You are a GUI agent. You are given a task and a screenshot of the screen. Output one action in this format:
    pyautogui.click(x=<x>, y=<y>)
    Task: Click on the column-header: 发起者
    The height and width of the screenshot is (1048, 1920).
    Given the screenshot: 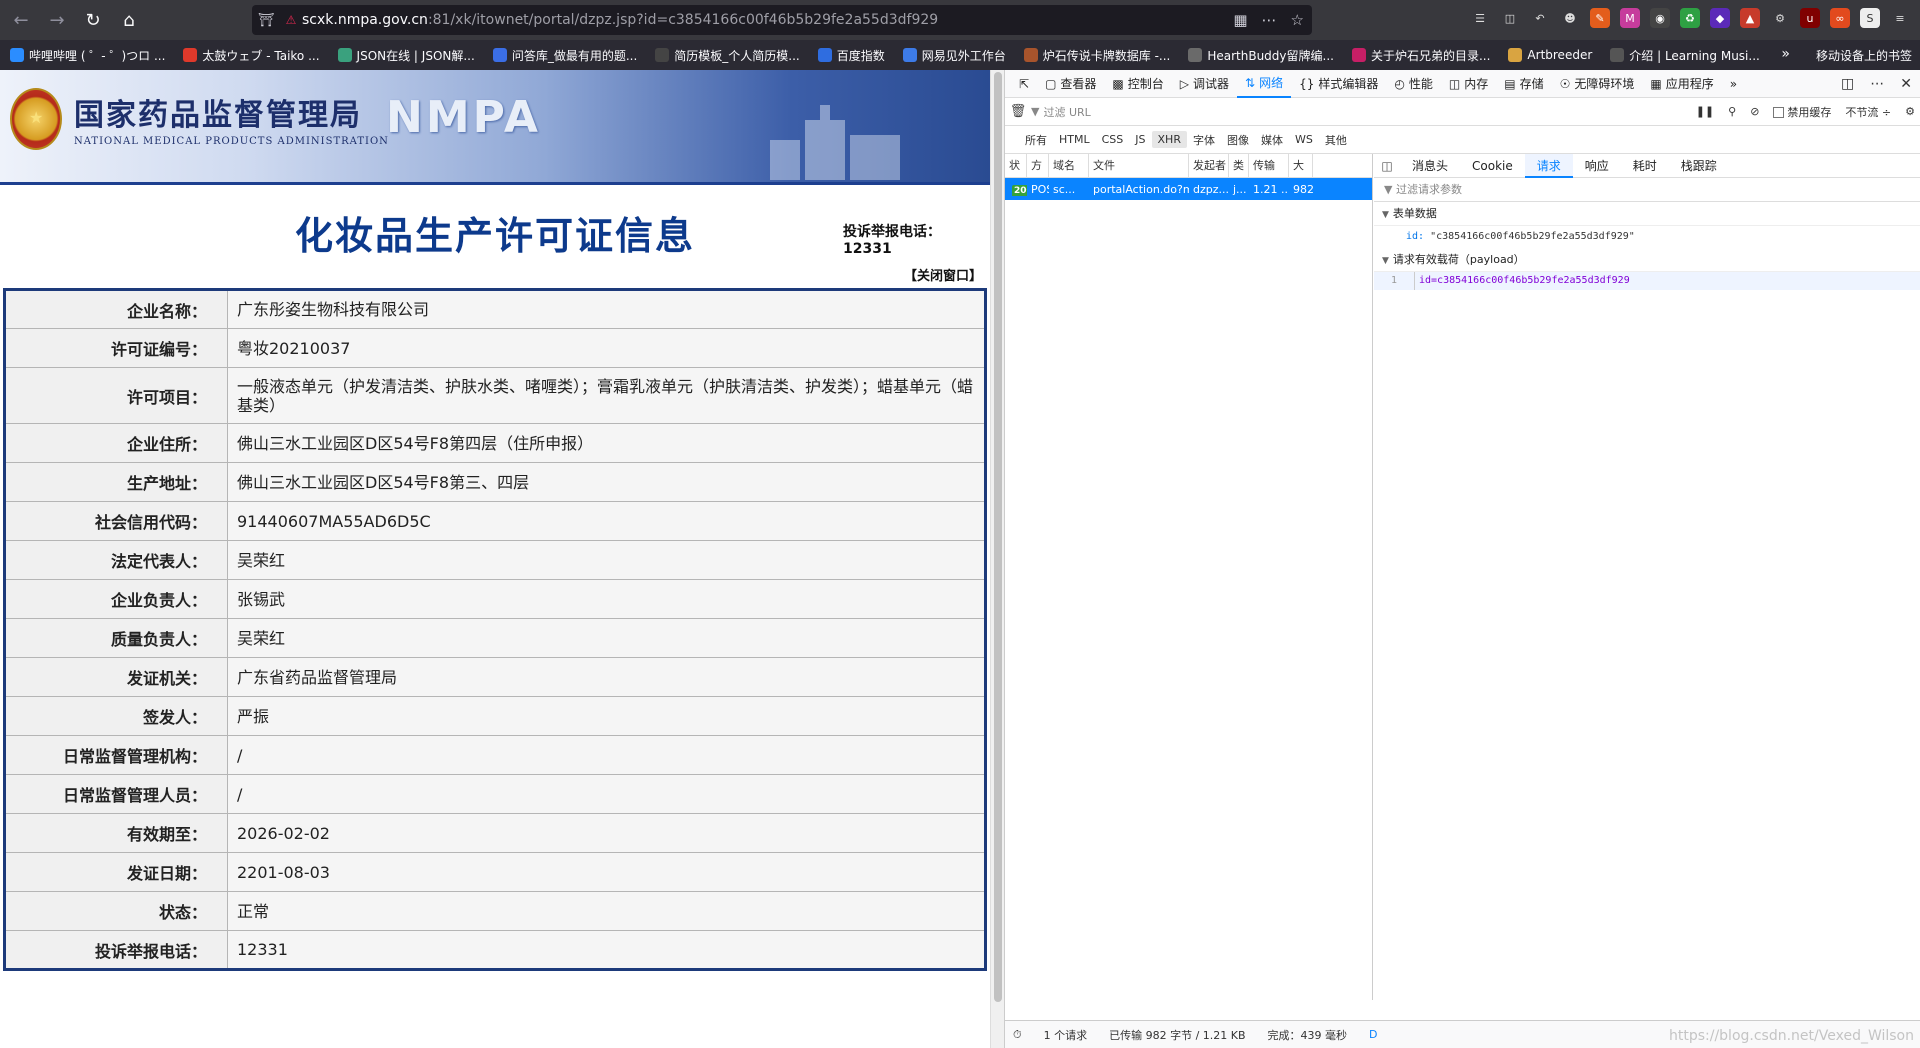 What is the action you would take?
    pyautogui.click(x=1209, y=165)
    